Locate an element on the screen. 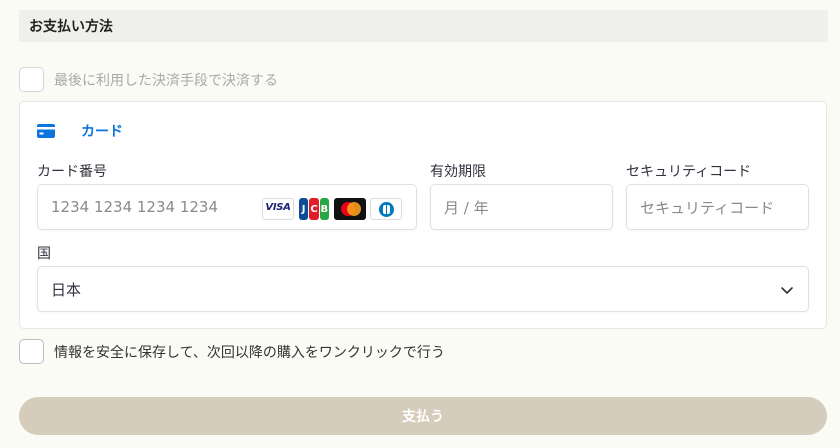  reuse-method-label: 最後に利用した決済手段で決済する is located at coordinates (166, 80).